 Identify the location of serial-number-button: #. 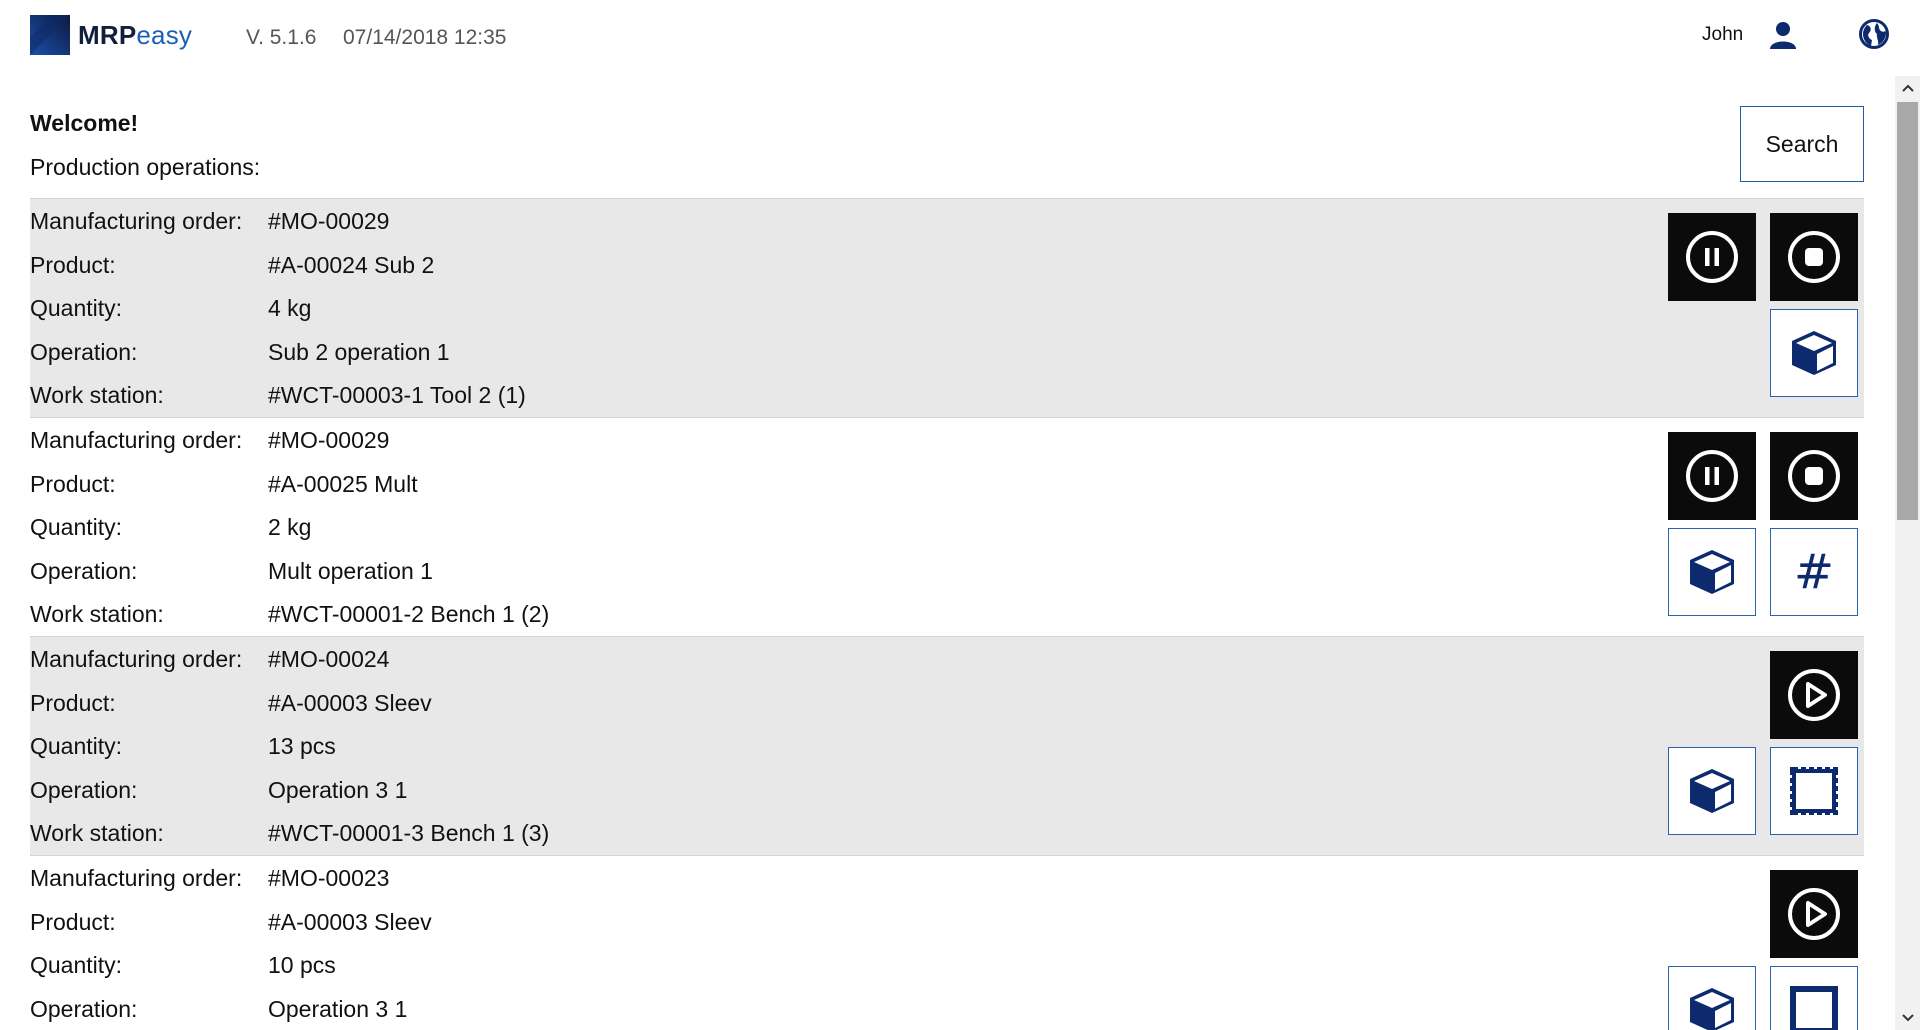
(1814, 572).